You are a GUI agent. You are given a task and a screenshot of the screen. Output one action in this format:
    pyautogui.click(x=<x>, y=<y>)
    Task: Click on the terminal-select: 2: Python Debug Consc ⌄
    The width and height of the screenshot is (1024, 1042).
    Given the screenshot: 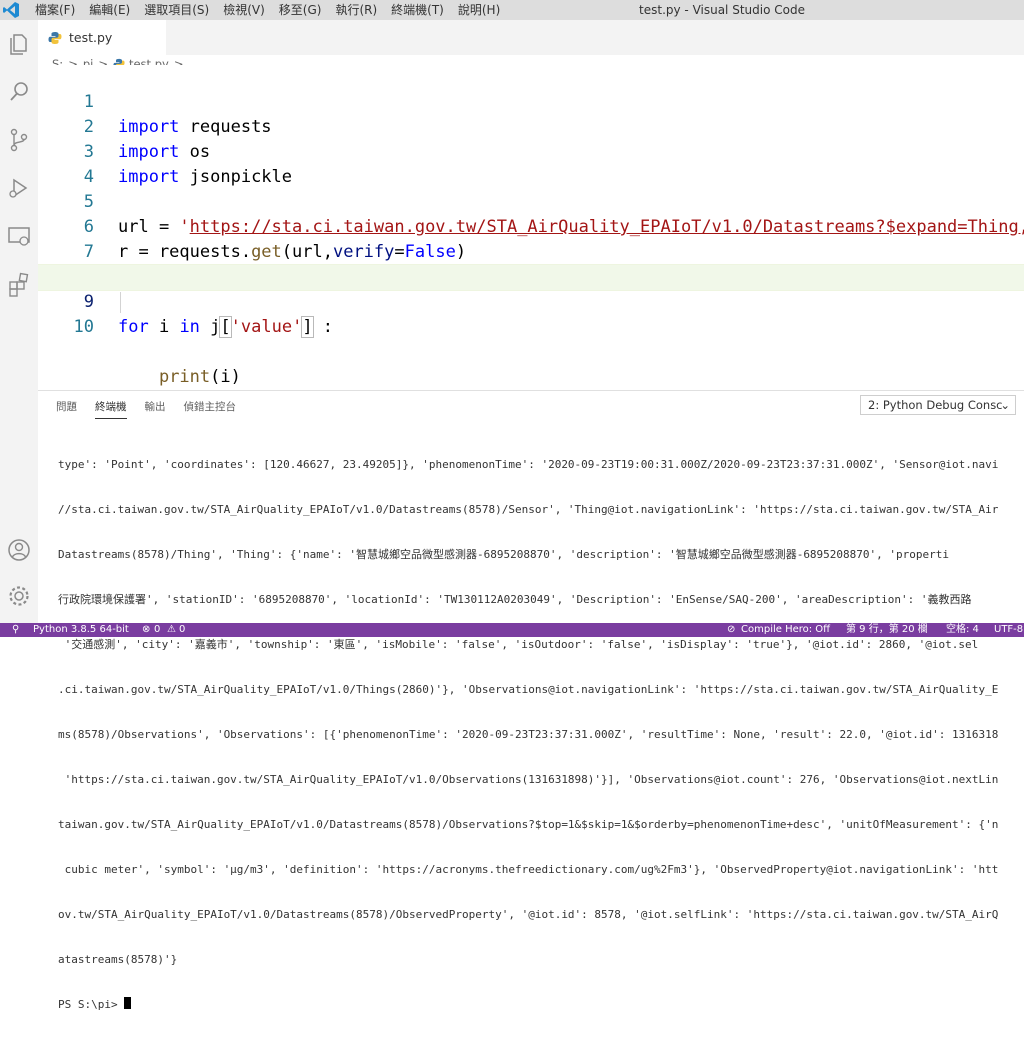 What is the action you would take?
    pyautogui.click(x=938, y=405)
    